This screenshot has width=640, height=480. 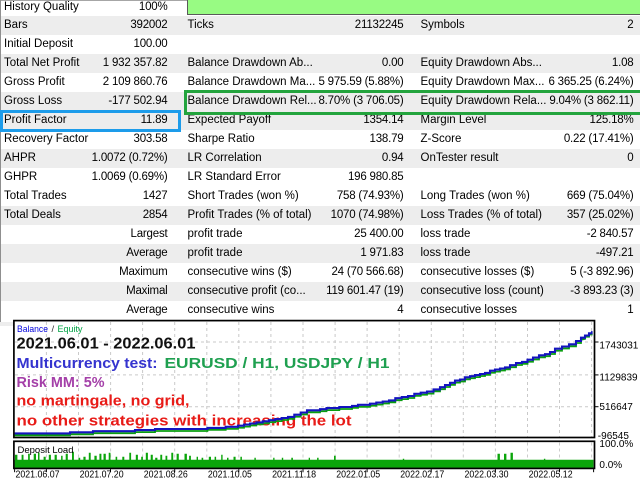 What do you see at coordinates (294, 475) in the screenshot?
I see `svg-text: 2021.11.18` at bounding box center [294, 475].